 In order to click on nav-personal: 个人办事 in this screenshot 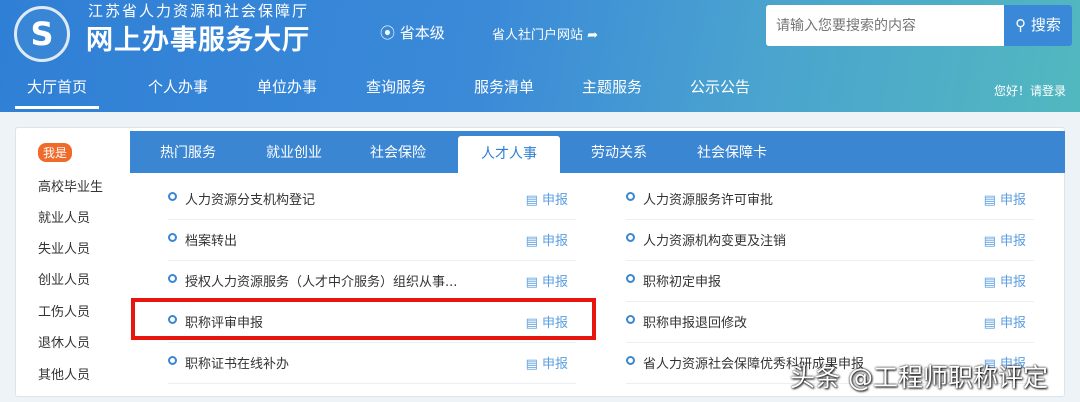, I will do `click(178, 86)`.